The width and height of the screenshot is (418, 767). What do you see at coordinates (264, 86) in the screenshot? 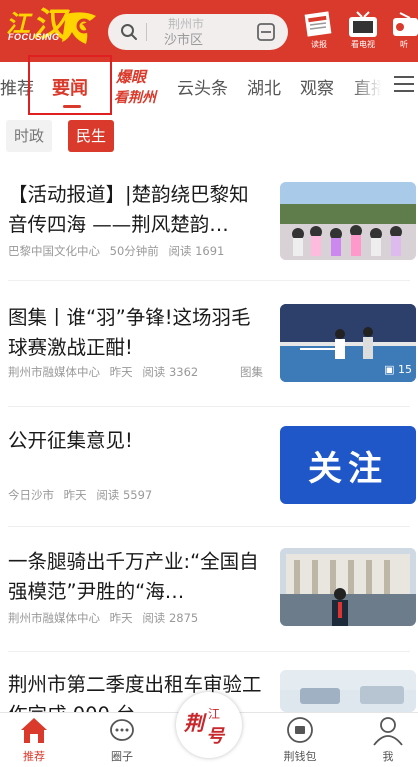
I see `tab-hubei: 湖北` at bounding box center [264, 86].